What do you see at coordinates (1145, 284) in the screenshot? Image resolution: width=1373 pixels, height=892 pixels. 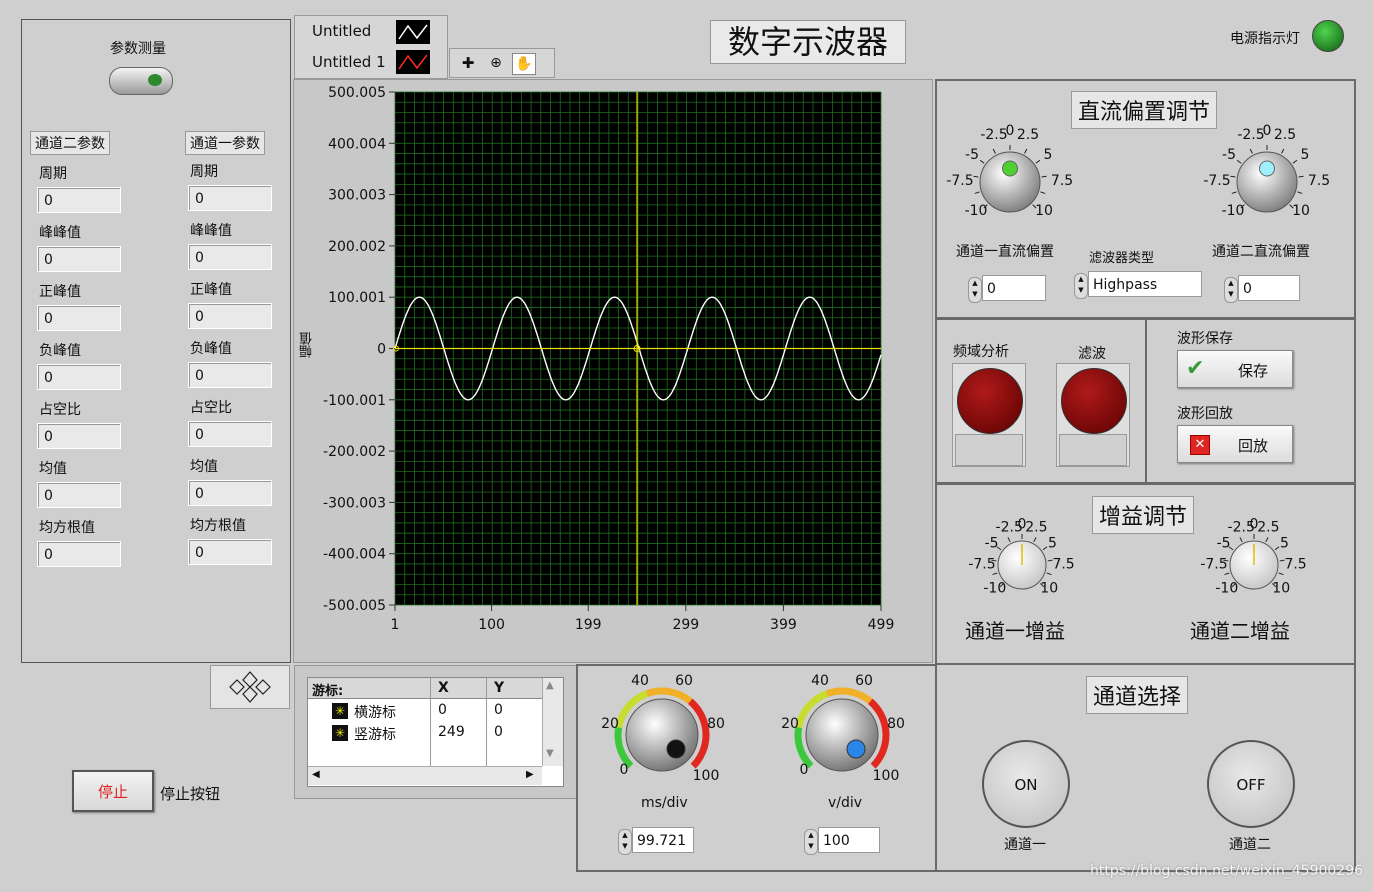 I see `filter-type-value: Highpass` at bounding box center [1145, 284].